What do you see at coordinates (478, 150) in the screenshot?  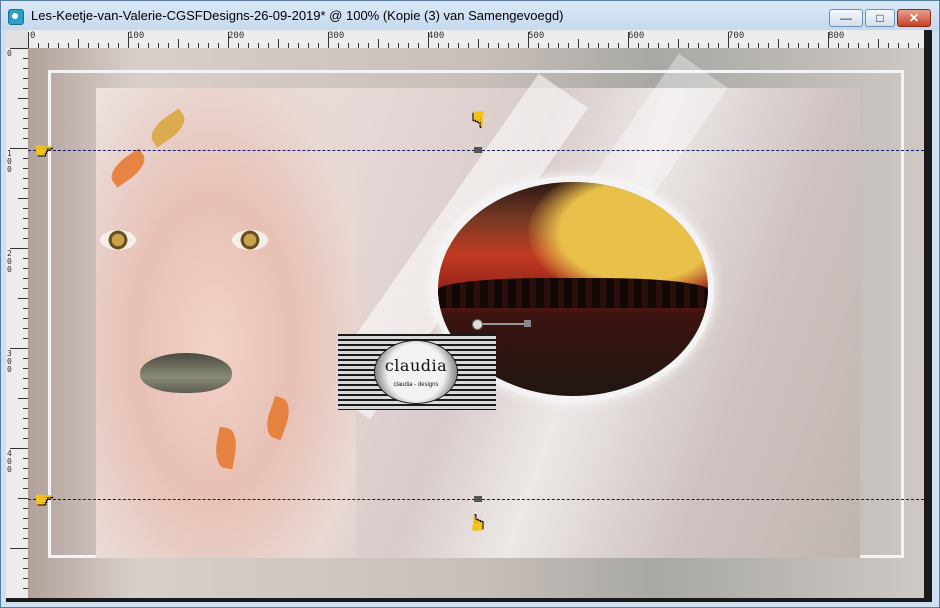 I see `guide-handle-top` at bounding box center [478, 150].